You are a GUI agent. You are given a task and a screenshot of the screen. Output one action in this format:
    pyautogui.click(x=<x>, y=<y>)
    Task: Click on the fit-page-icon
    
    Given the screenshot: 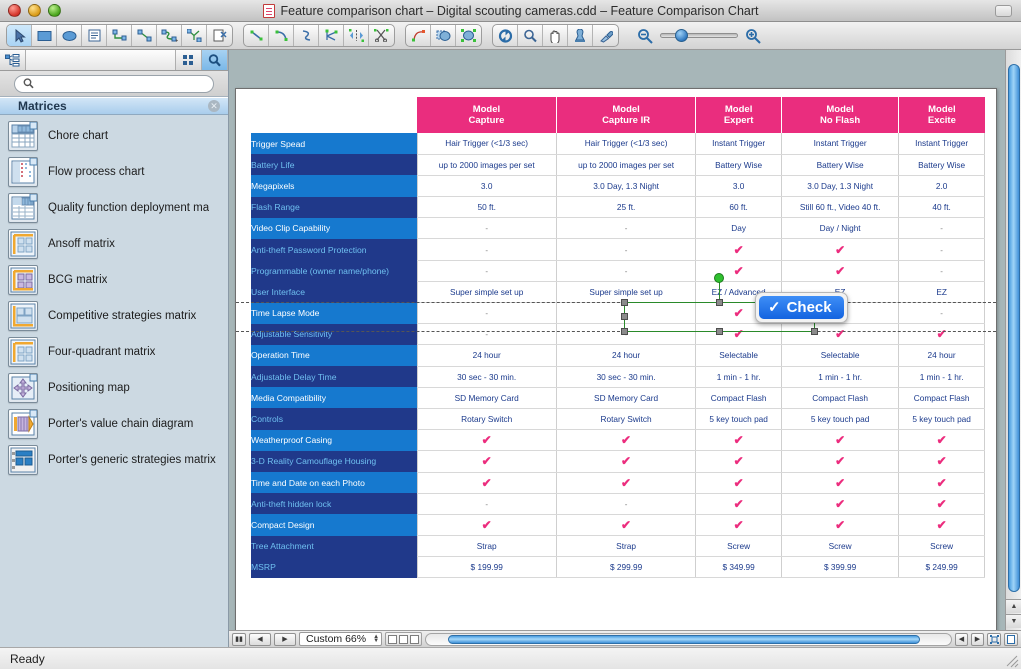 What is the action you would take?
    pyautogui.click(x=994, y=639)
    